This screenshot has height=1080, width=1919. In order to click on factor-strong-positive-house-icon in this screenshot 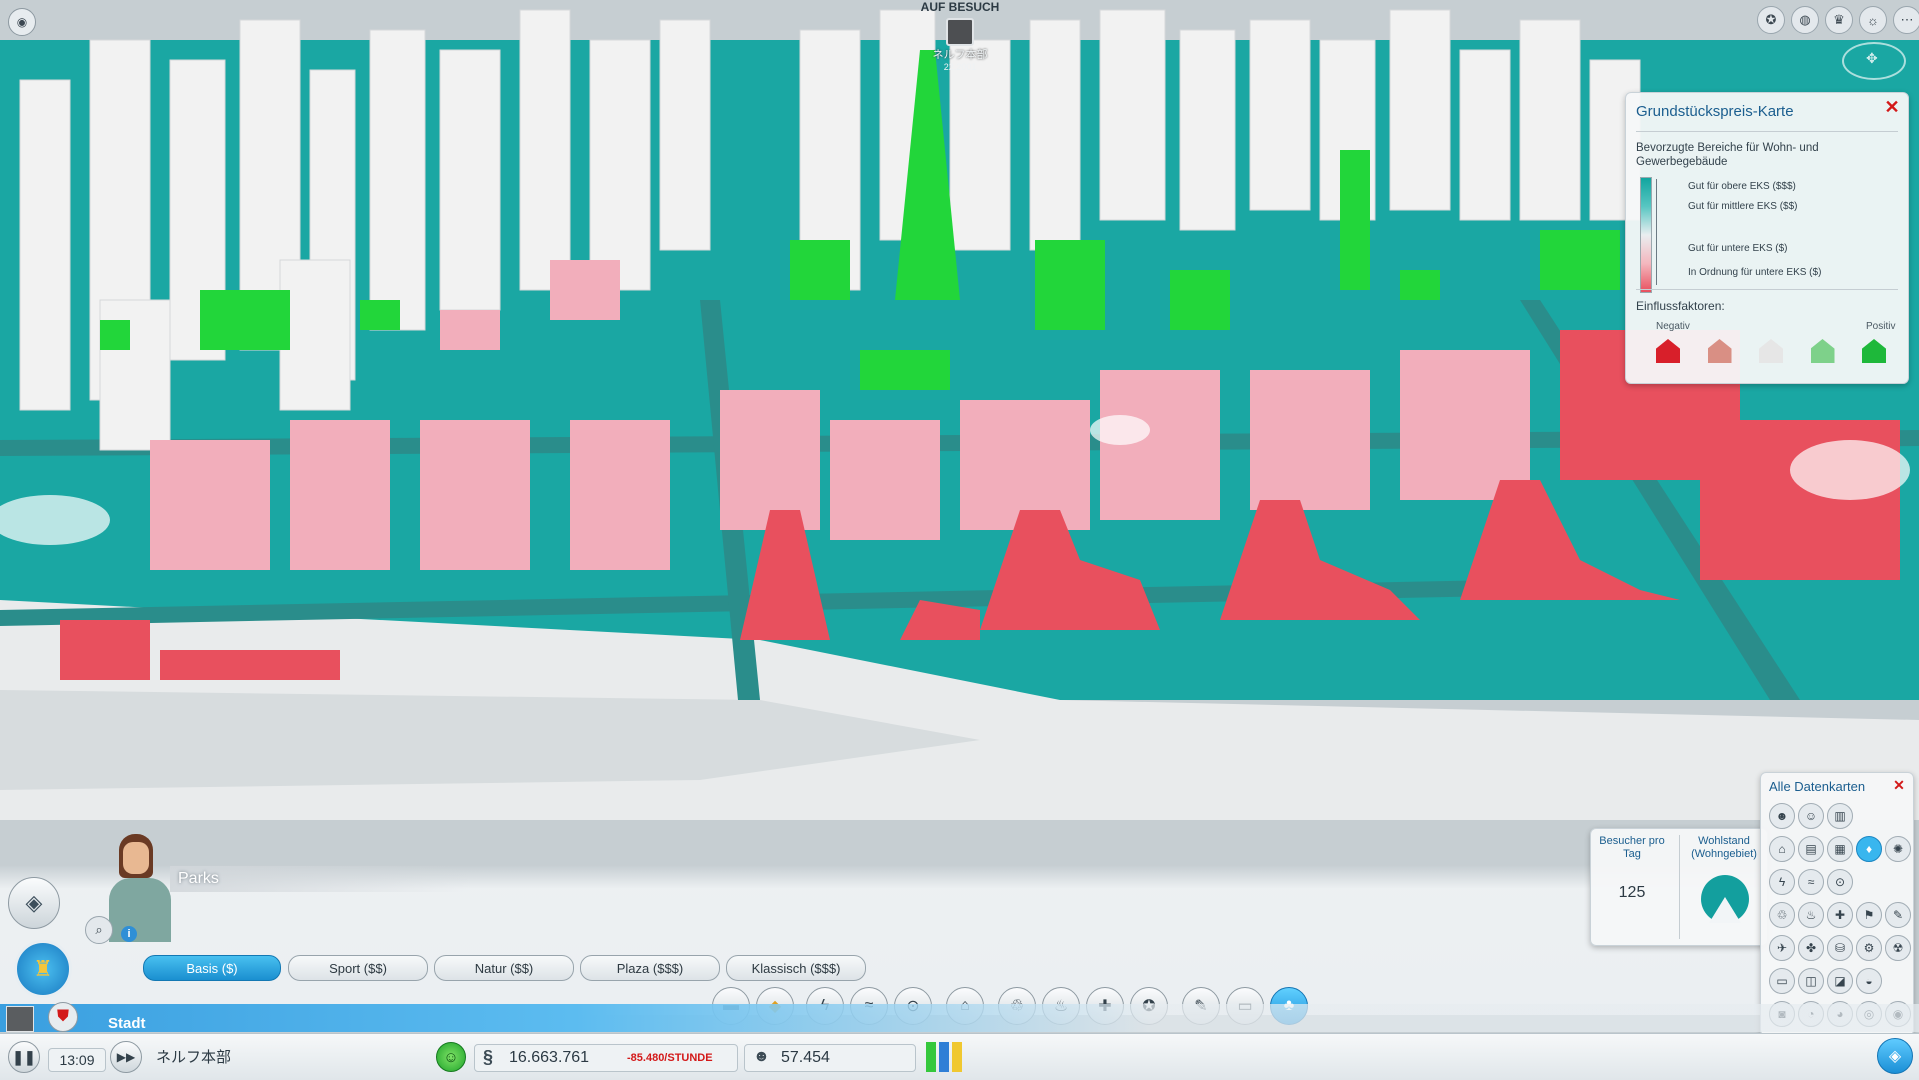, I will do `click(1874, 351)`.